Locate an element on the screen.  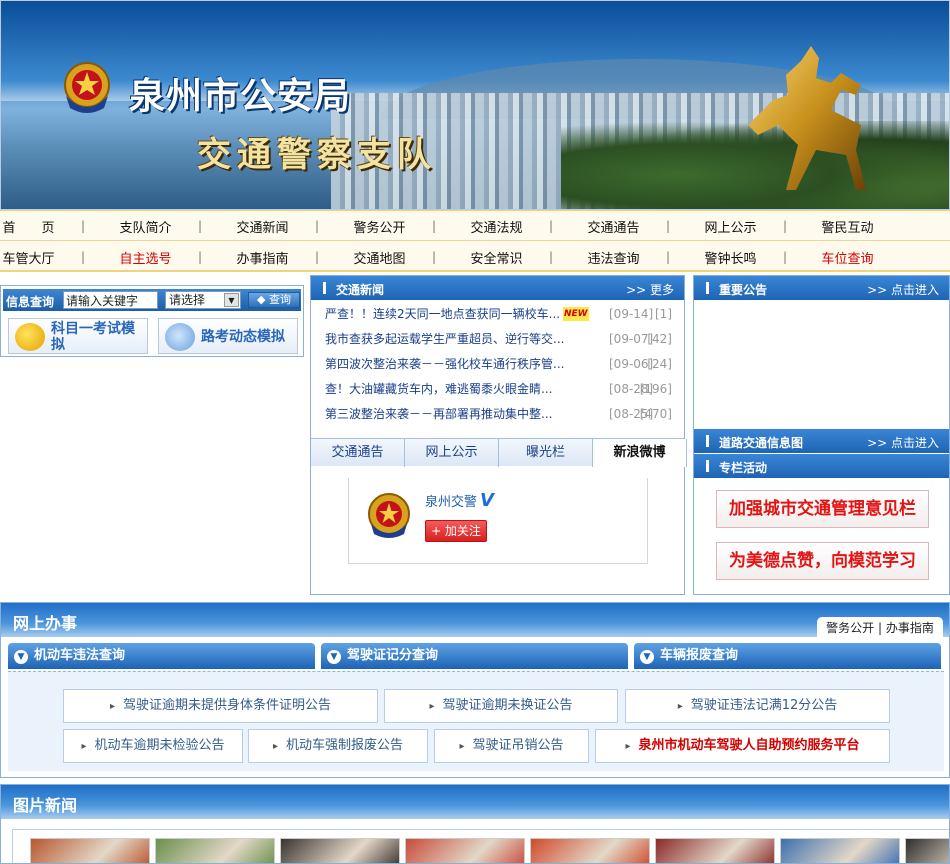
virtue-praise-button: 为美德点赞，向模范学习 is located at coordinates (822, 561).